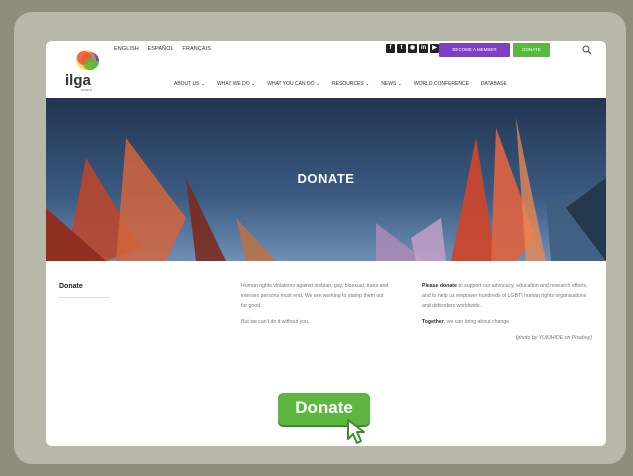 The height and width of the screenshot is (476, 633). What do you see at coordinates (439, 286) in the screenshot?
I see `appeal-bold-1: Please donate` at bounding box center [439, 286].